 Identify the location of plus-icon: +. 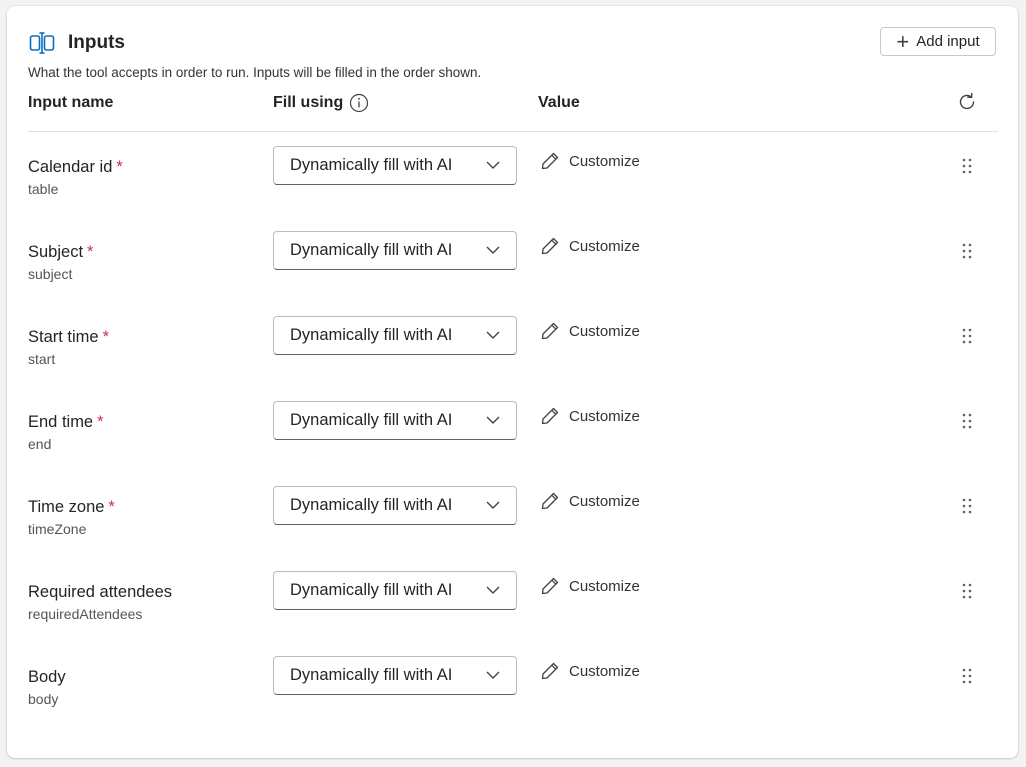
(903, 41).